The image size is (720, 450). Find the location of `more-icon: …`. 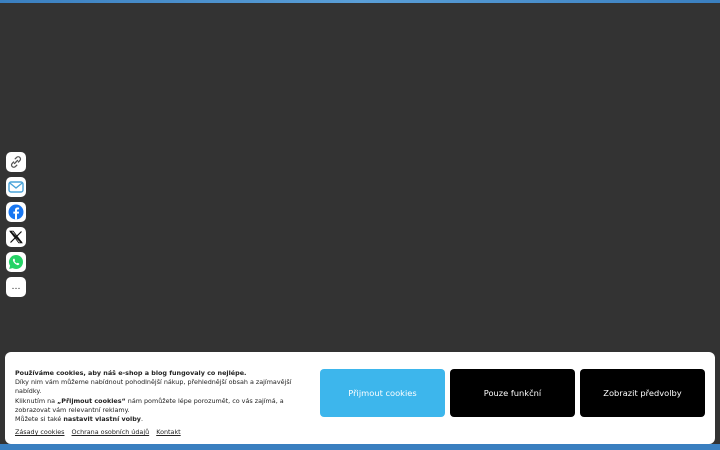

more-icon: … is located at coordinates (16, 287).